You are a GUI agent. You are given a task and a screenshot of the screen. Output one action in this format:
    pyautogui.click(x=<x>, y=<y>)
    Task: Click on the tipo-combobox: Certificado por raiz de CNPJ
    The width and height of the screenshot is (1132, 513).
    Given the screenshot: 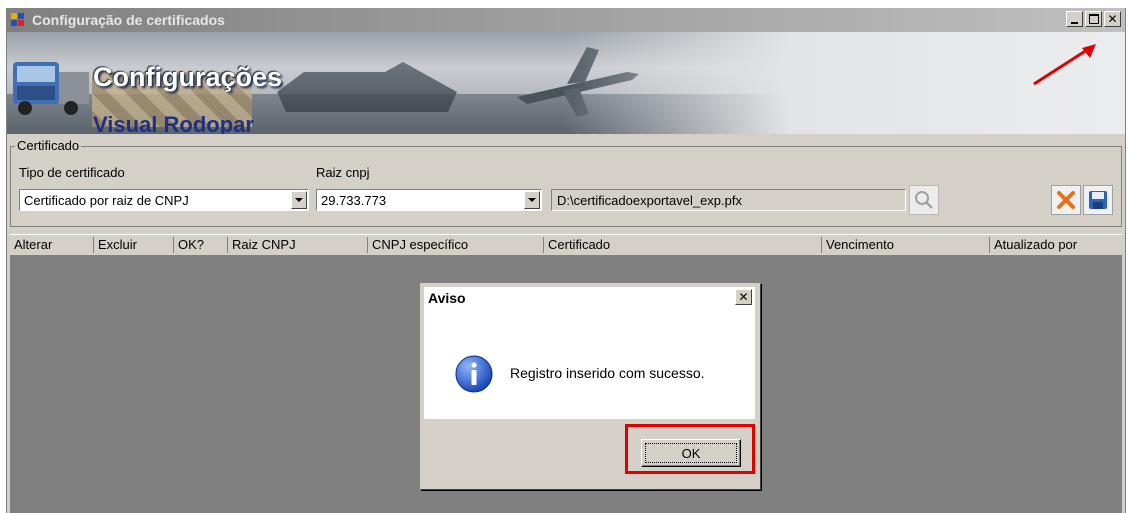 What is the action you would take?
    pyautogui.click(x=164, y=200)
    